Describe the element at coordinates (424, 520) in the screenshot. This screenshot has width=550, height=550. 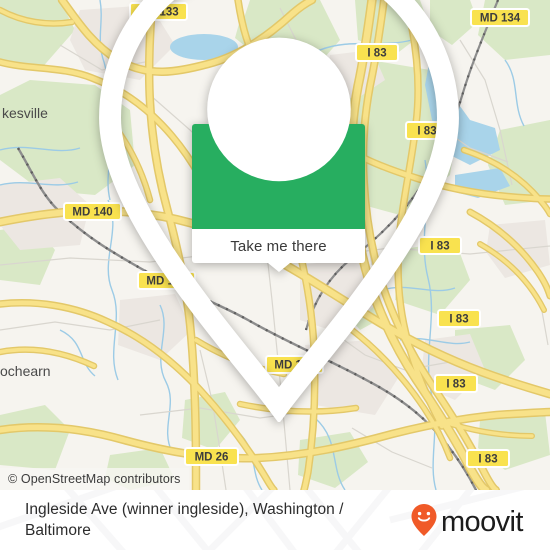
I see `moovit-pin-icon` at that location.